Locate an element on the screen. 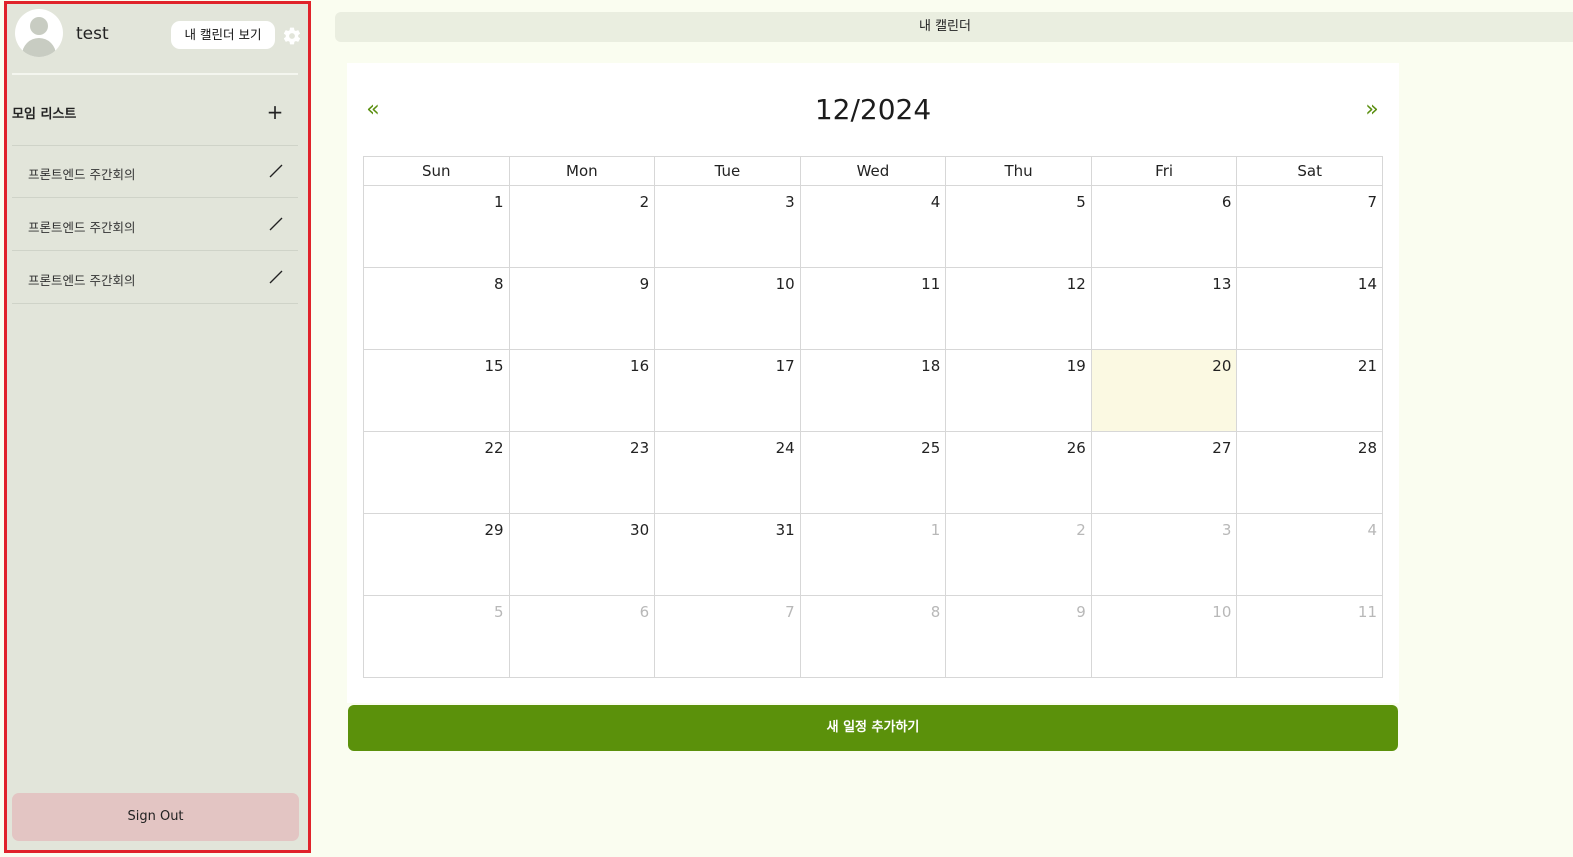  month-title: 12/2024 is located at coordinates (873, 109).